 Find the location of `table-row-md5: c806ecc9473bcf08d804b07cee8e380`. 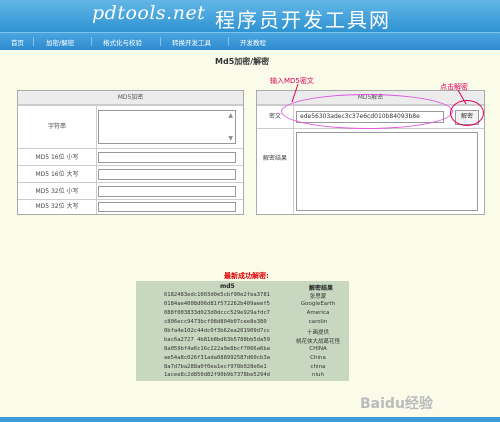

table-row-md5: c806ecc9473bcf08d804b07cee8e380 is located at coordinates (215, 322).